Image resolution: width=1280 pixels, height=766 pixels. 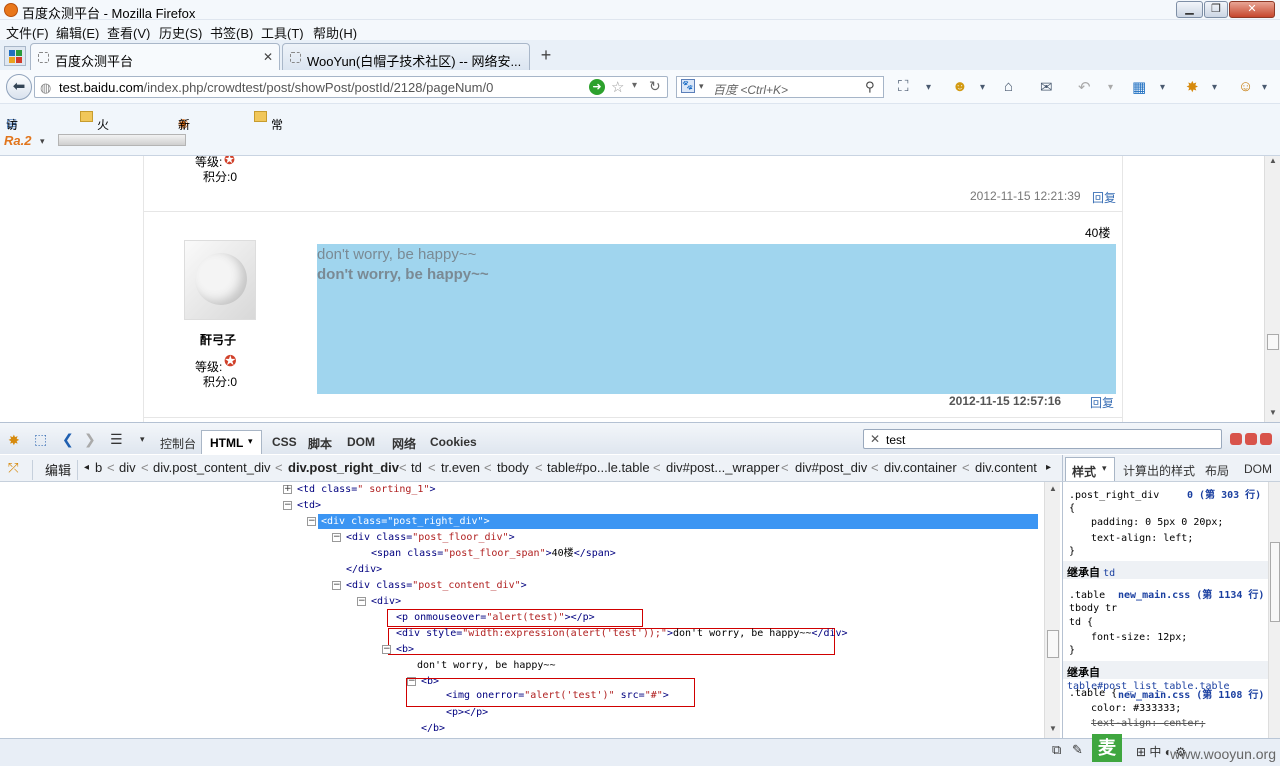 What do you see at coordinates (1216, 9) in the screenshot?
I see `maximize-button: ❐` at bounding box center [1216, 9].